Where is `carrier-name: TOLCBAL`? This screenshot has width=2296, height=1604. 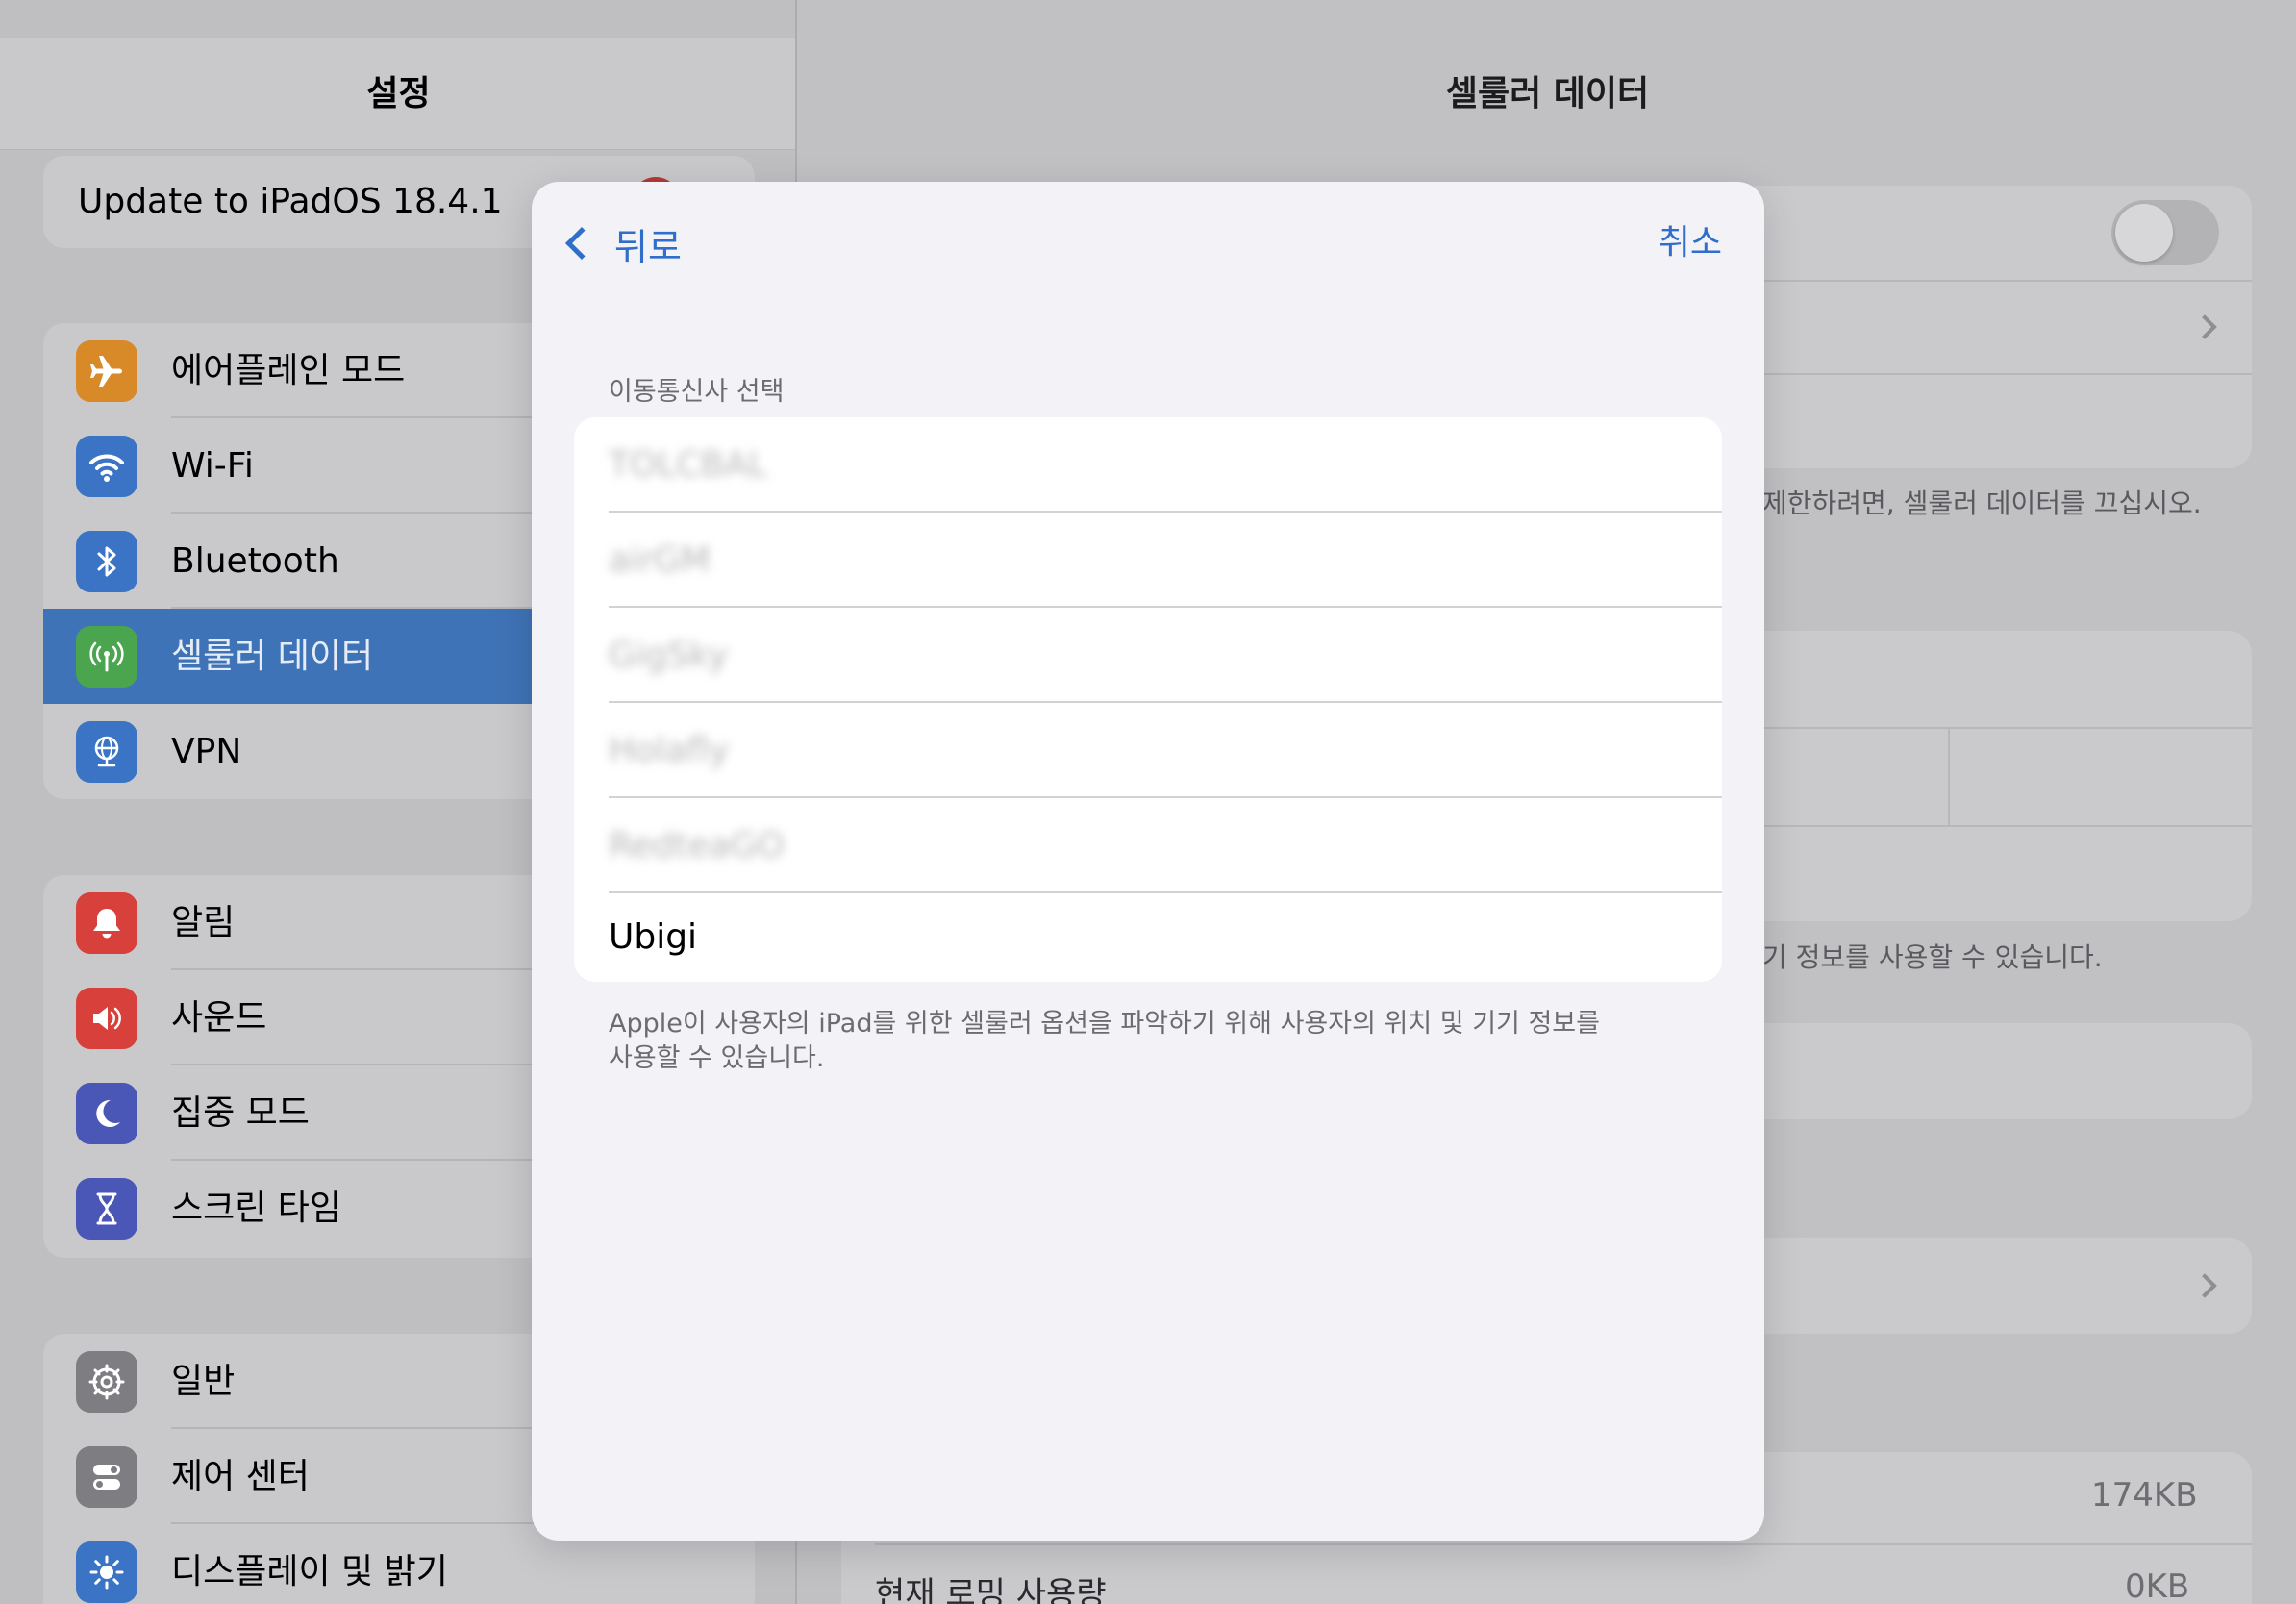 carrier-name: TOLCBAL is located at coordinates (688, 465).